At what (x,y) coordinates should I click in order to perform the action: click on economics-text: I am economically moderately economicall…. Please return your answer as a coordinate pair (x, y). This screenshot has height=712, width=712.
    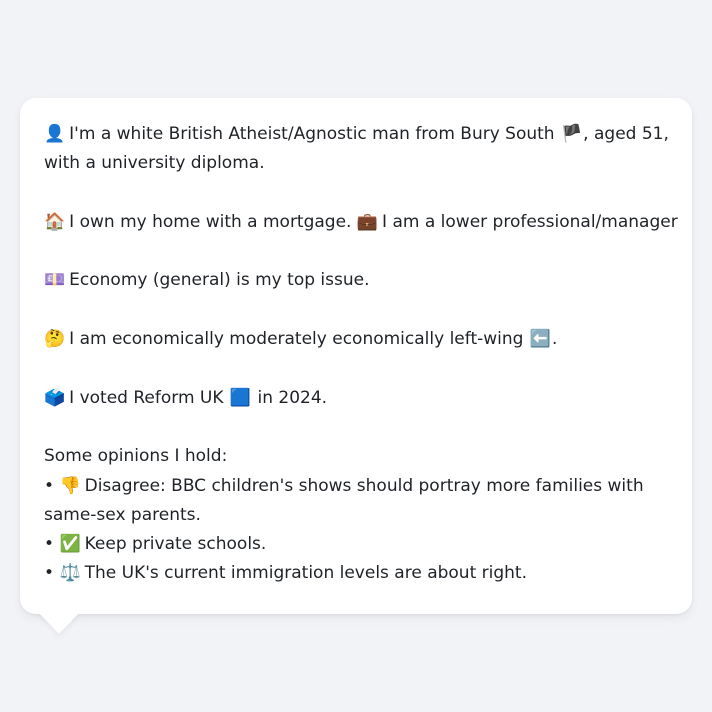
    Looking at the image, I should click on (296, 339).